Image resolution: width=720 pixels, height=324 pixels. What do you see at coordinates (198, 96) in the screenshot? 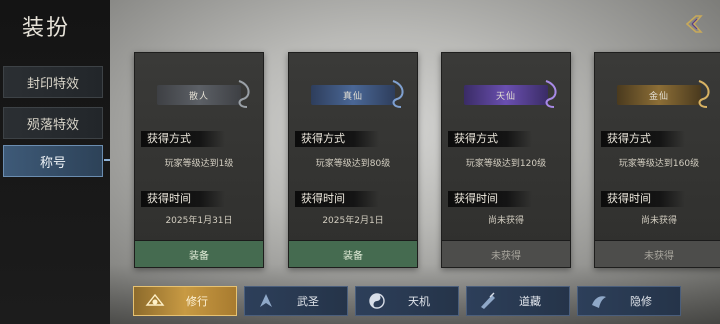
I see `title-name: 散人` at bounding box center [198, 96].